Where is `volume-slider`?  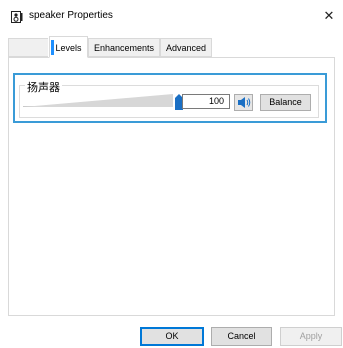 volume-slider is located at coordinates (98, 100).